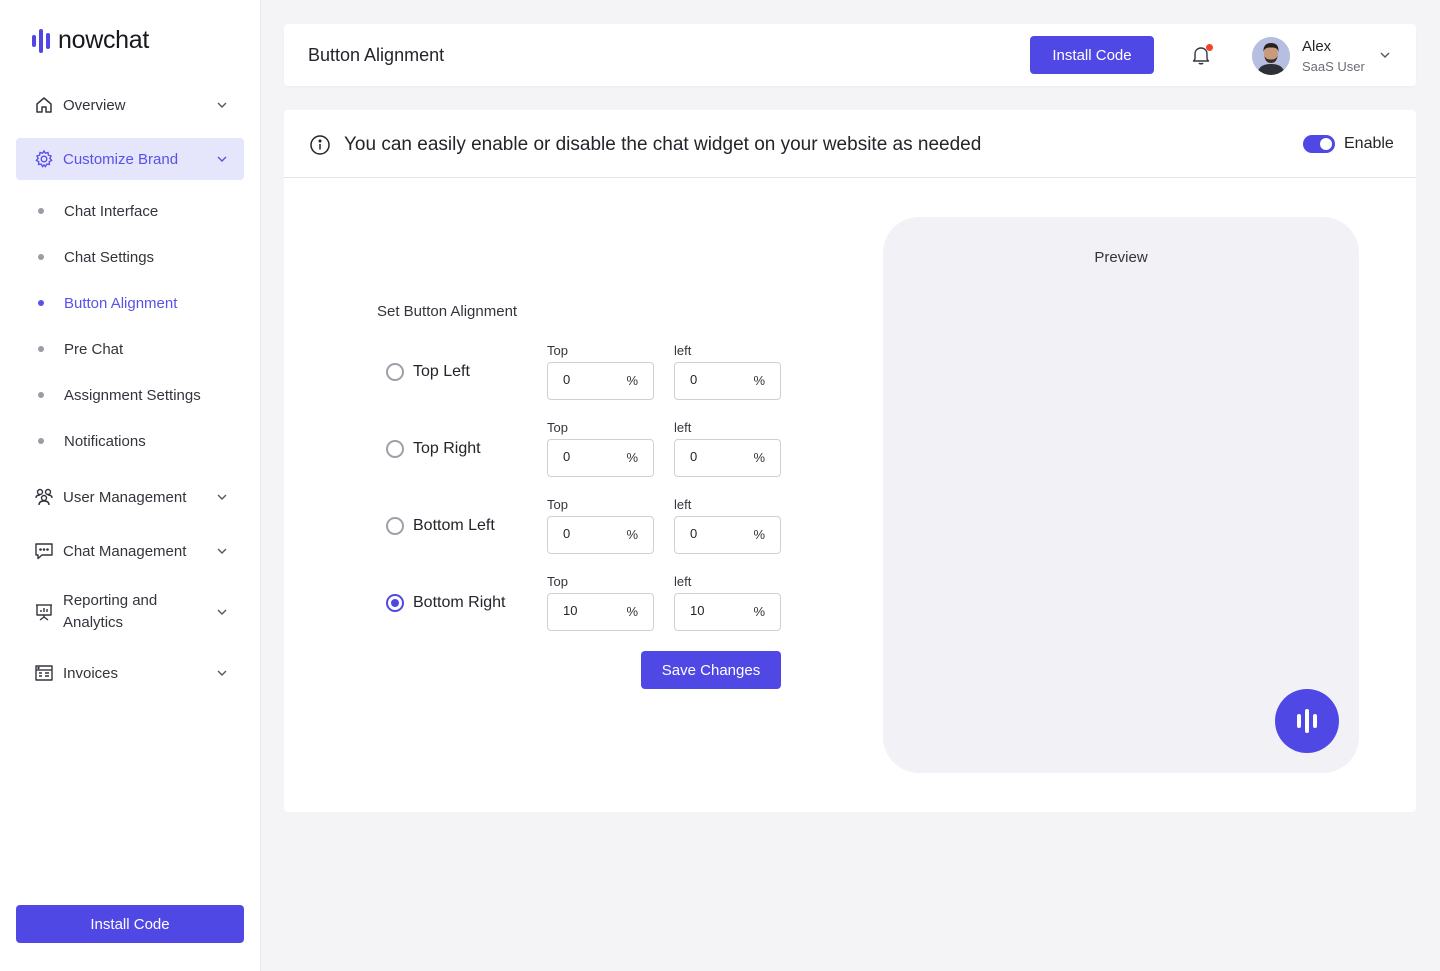  I want to click on alignment-option-bottom-right: Bottom Right Top % left %, so click(584, 609).